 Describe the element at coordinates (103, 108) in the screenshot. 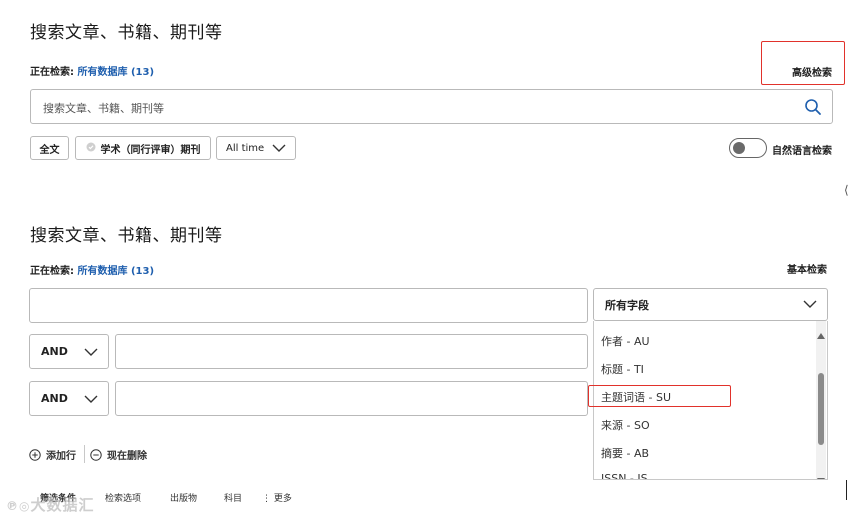

I see `search-placeholder: 搜索文章、书籍、期刊等` at that location.